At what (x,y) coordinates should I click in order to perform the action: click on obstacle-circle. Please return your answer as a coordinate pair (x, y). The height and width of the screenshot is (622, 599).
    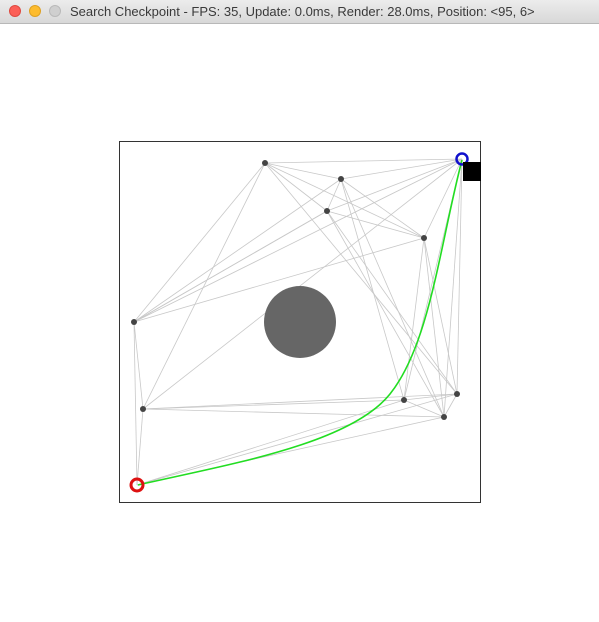
    Looking at the image, I should click on (300, 322).